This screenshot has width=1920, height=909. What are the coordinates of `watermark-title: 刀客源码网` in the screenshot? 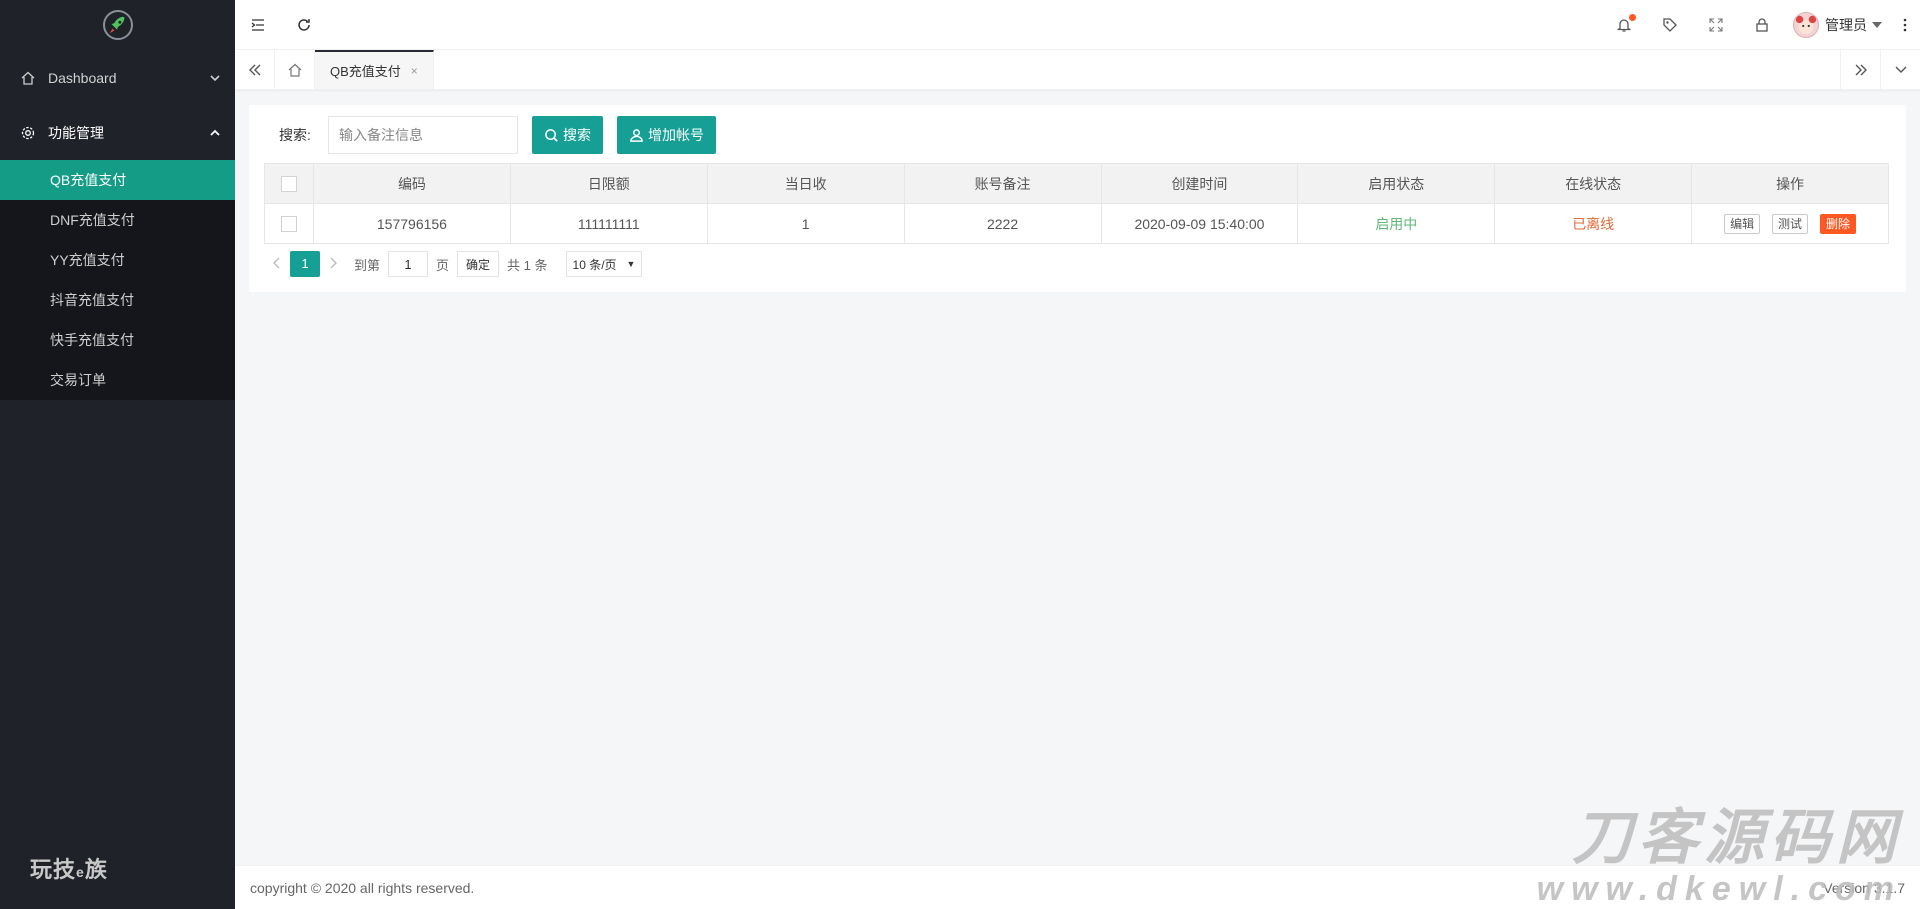 It's located at (1737, 837).